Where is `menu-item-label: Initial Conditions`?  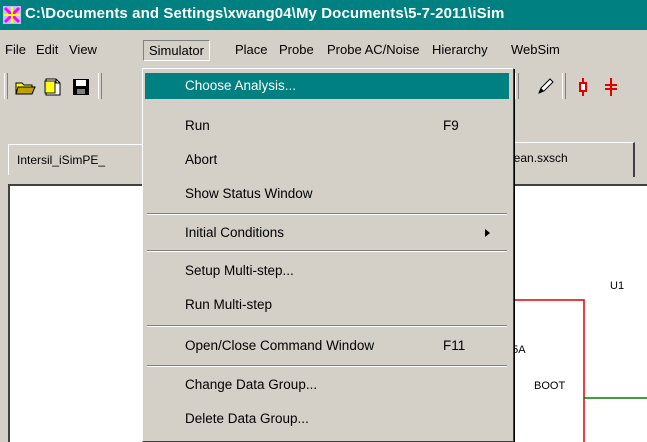 menu-item-label: Initial Conditions is located at coordinates (235, 232).